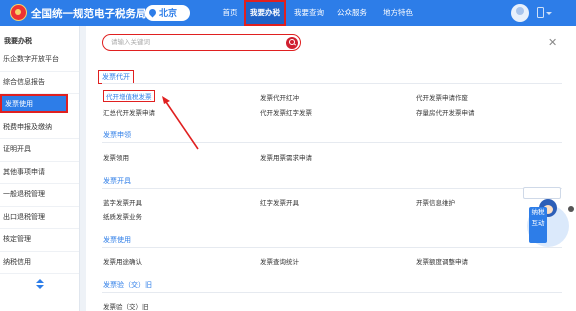 The width and height of the screenshot is (576, 311). Describe the element at coordinates (445, 112) in the screenshot. I see `link-agent-existing-house: 存量房代开发票申请` at that location.